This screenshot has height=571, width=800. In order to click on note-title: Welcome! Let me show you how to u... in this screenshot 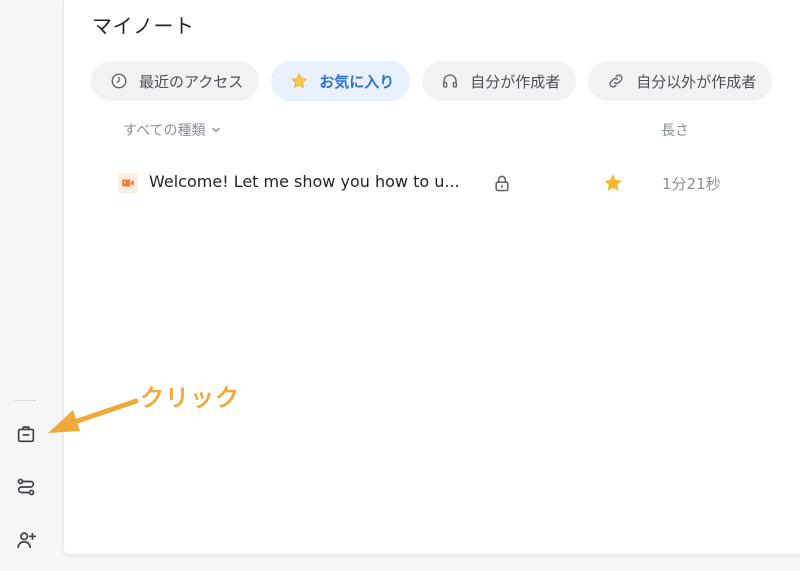, I will do `click(304, 181)`.